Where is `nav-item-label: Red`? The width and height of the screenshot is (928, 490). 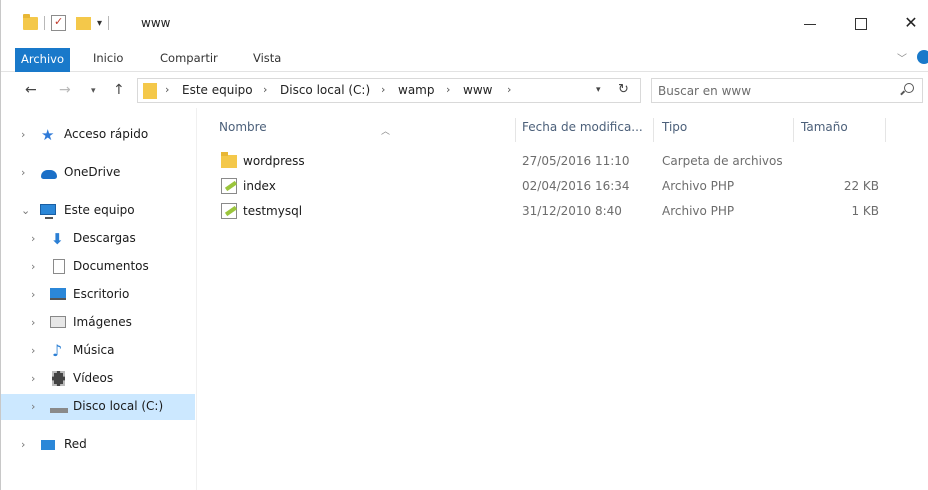 nav-item-label: Red is located at coordinates (75, 444).